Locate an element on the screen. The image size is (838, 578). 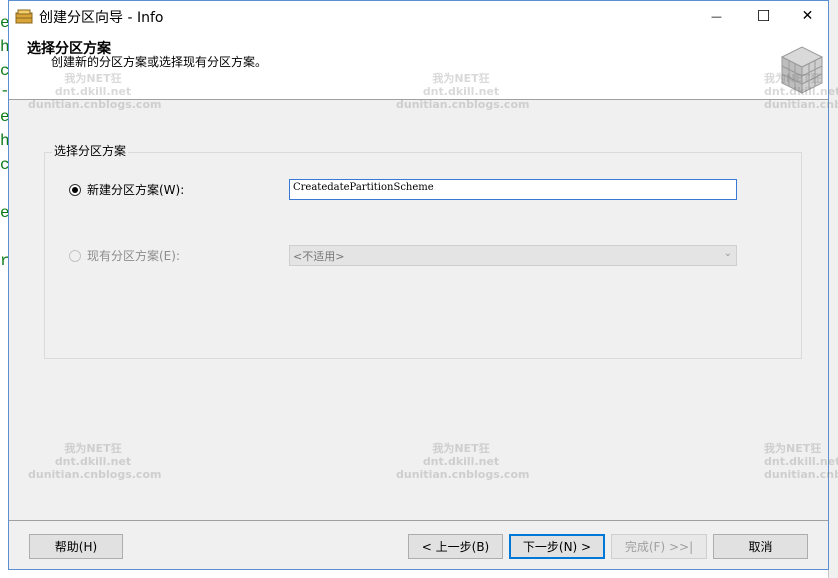
footer-divider is located at coordinates (418, 520).